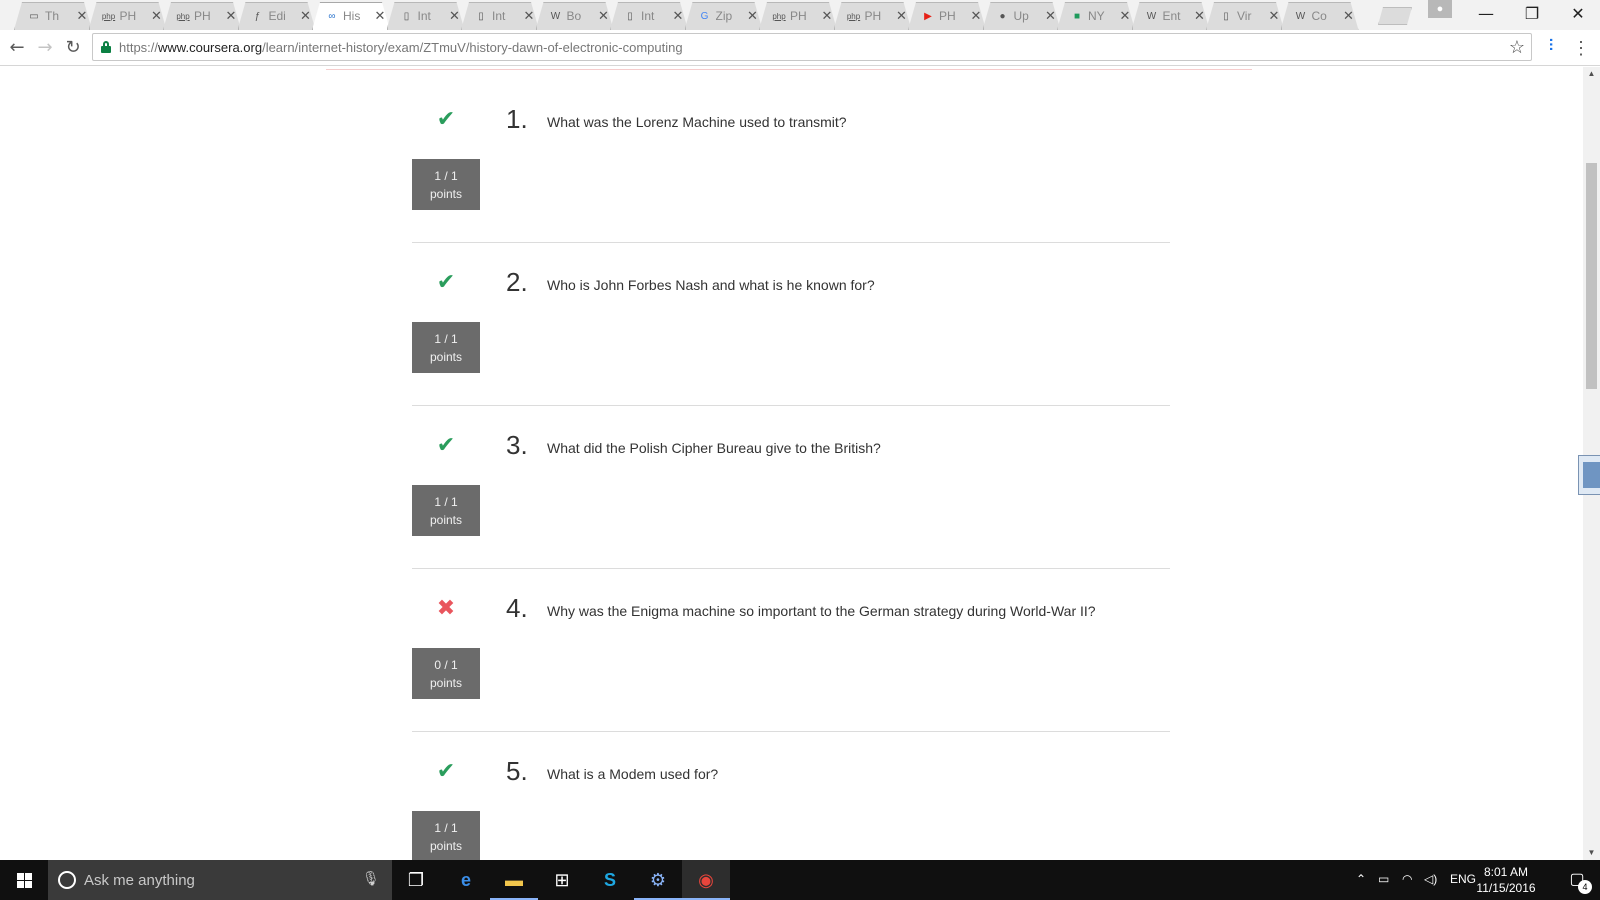 The height and width of the screenshot is (900, 1600). Describe the element at coordinates (371, 878) in the screenshot. I see `microphone-icon: 🎙` at that location.